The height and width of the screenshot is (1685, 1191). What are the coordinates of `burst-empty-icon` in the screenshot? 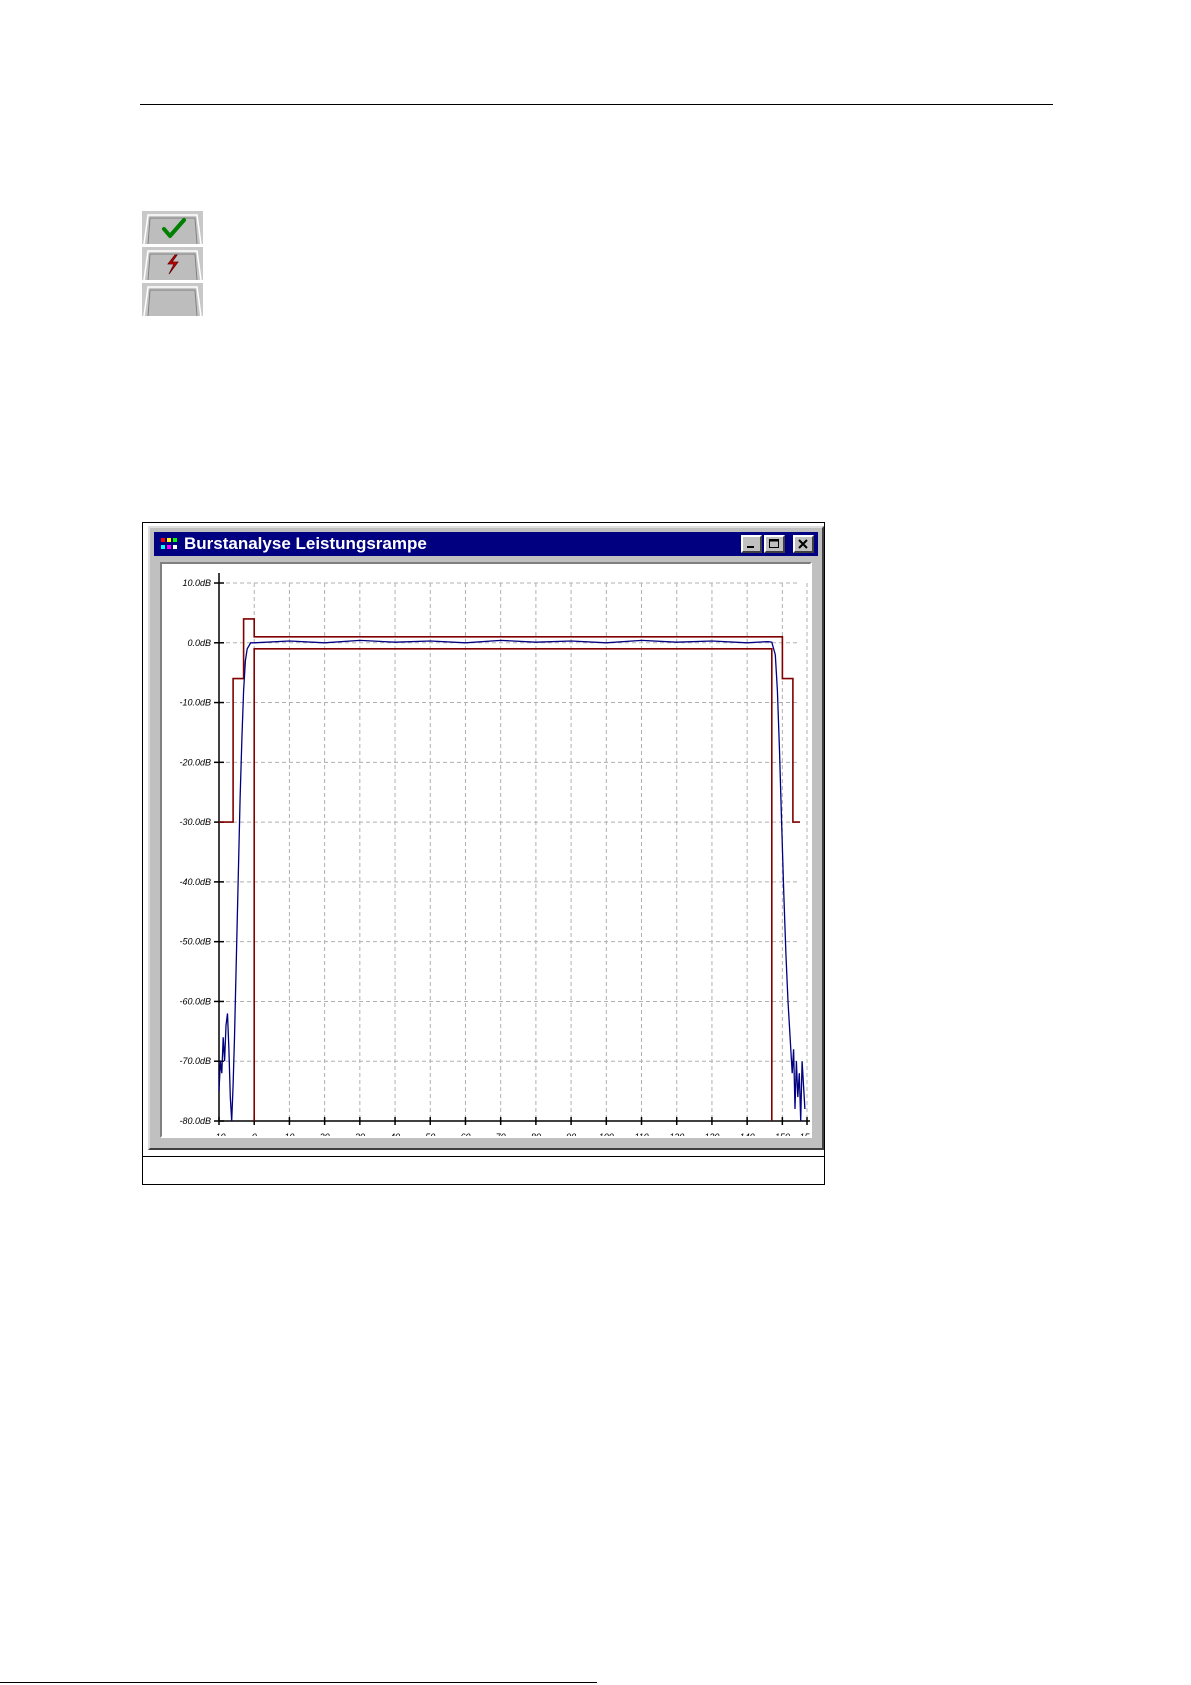 It's located at (172, 299).